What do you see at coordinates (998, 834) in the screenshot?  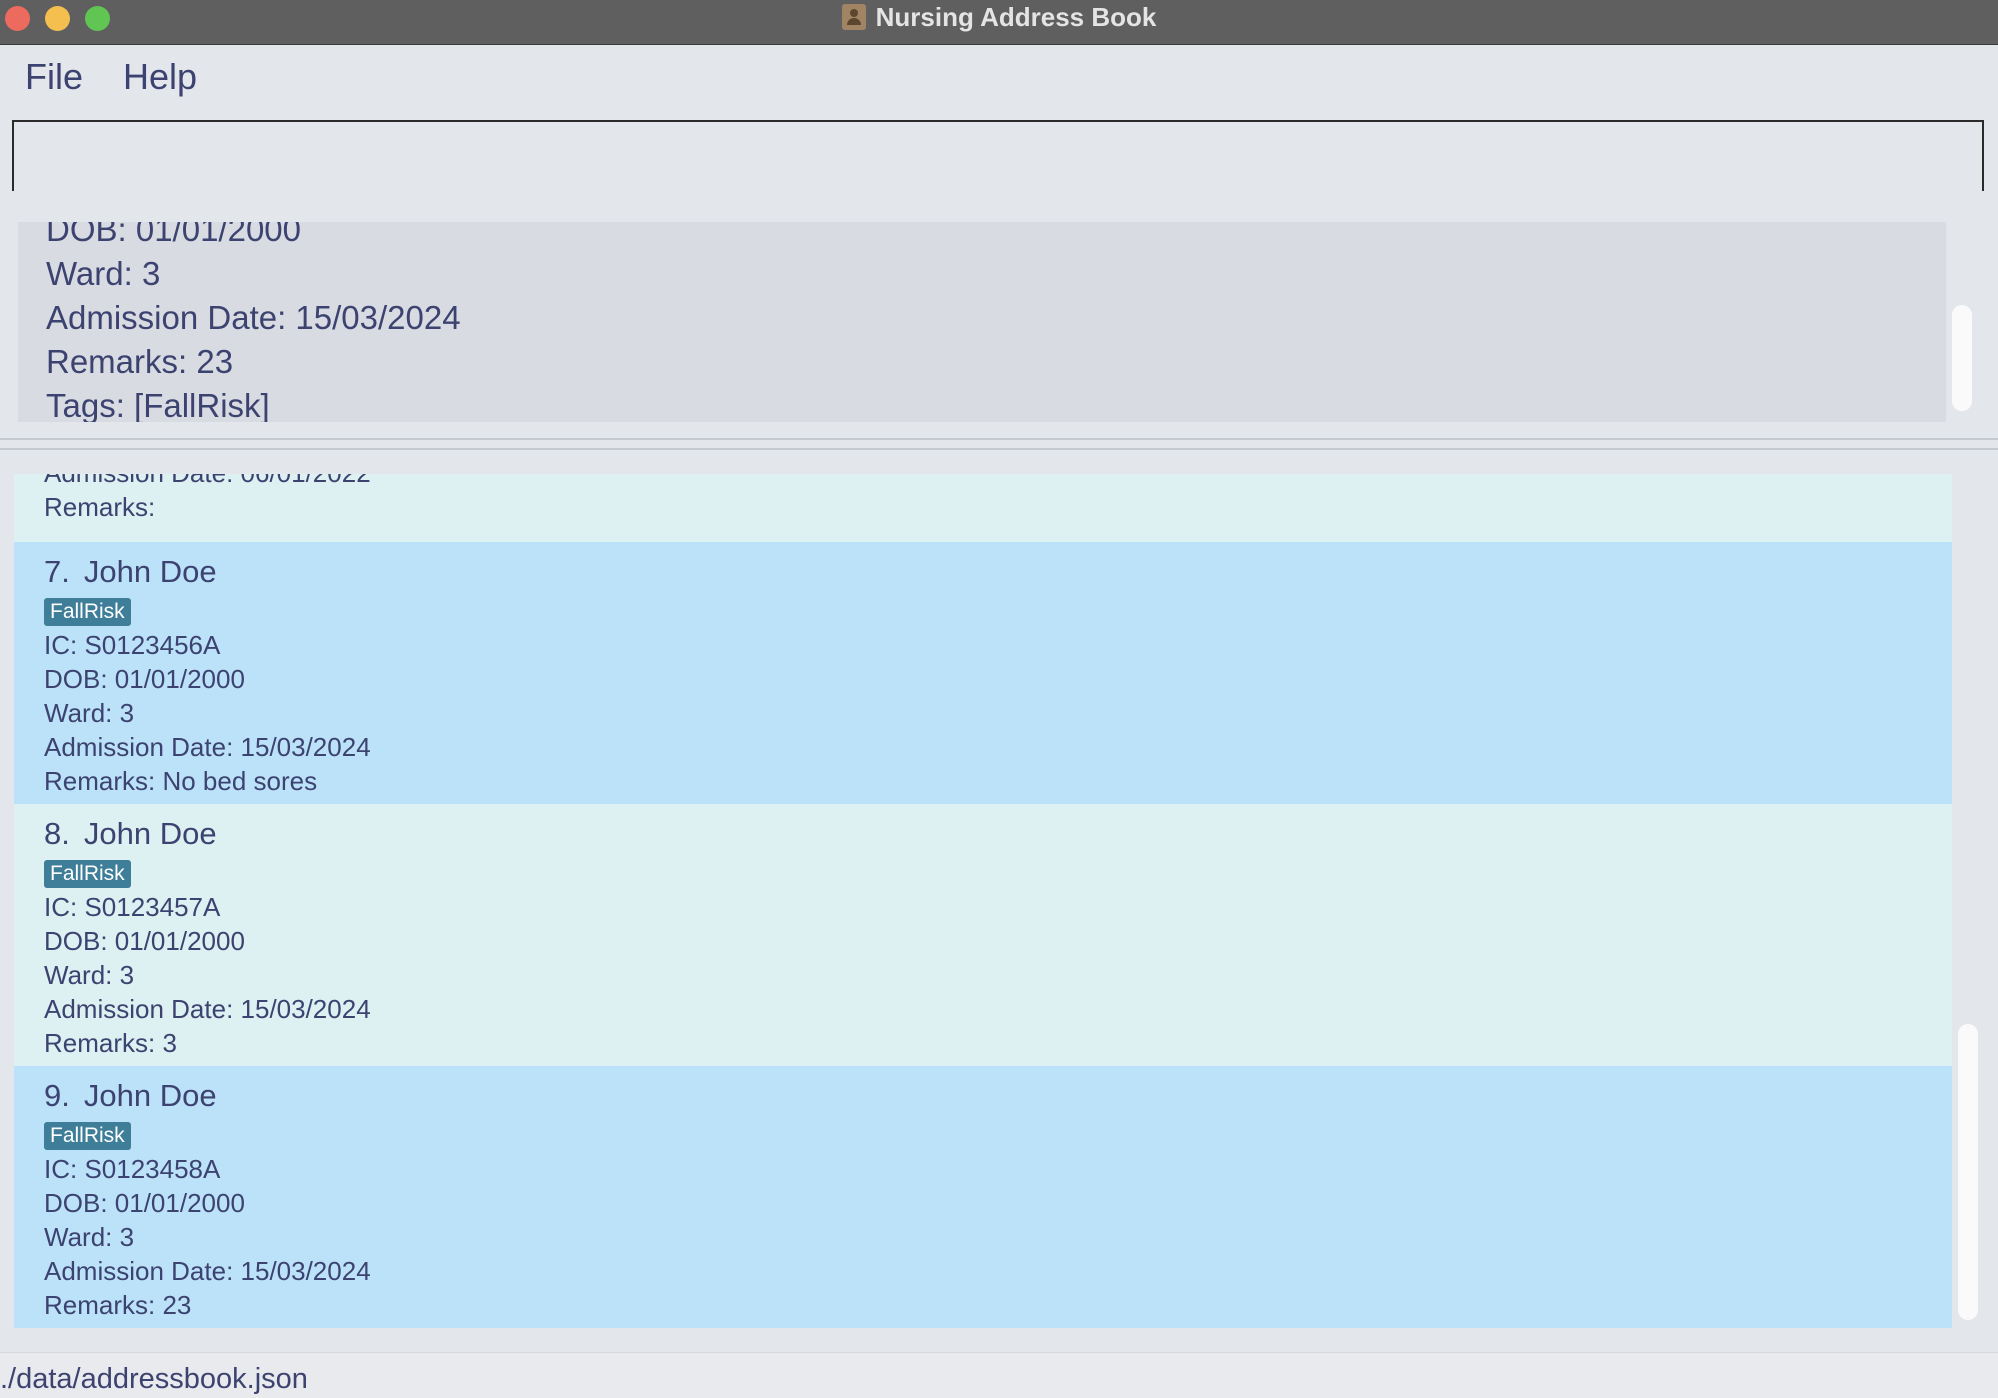 I see `person-header: 8. John Doe` at bounding box center [998, 834].